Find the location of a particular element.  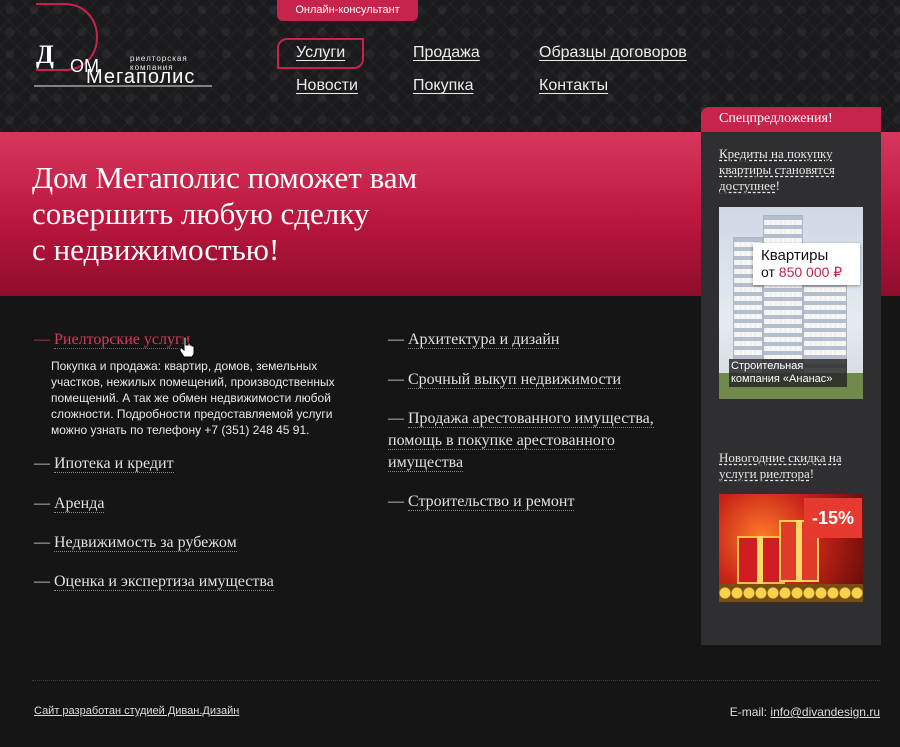

footer-credit-link: Сайт разработан студией Диван.Дизайн is located at coordinates (136, 711).